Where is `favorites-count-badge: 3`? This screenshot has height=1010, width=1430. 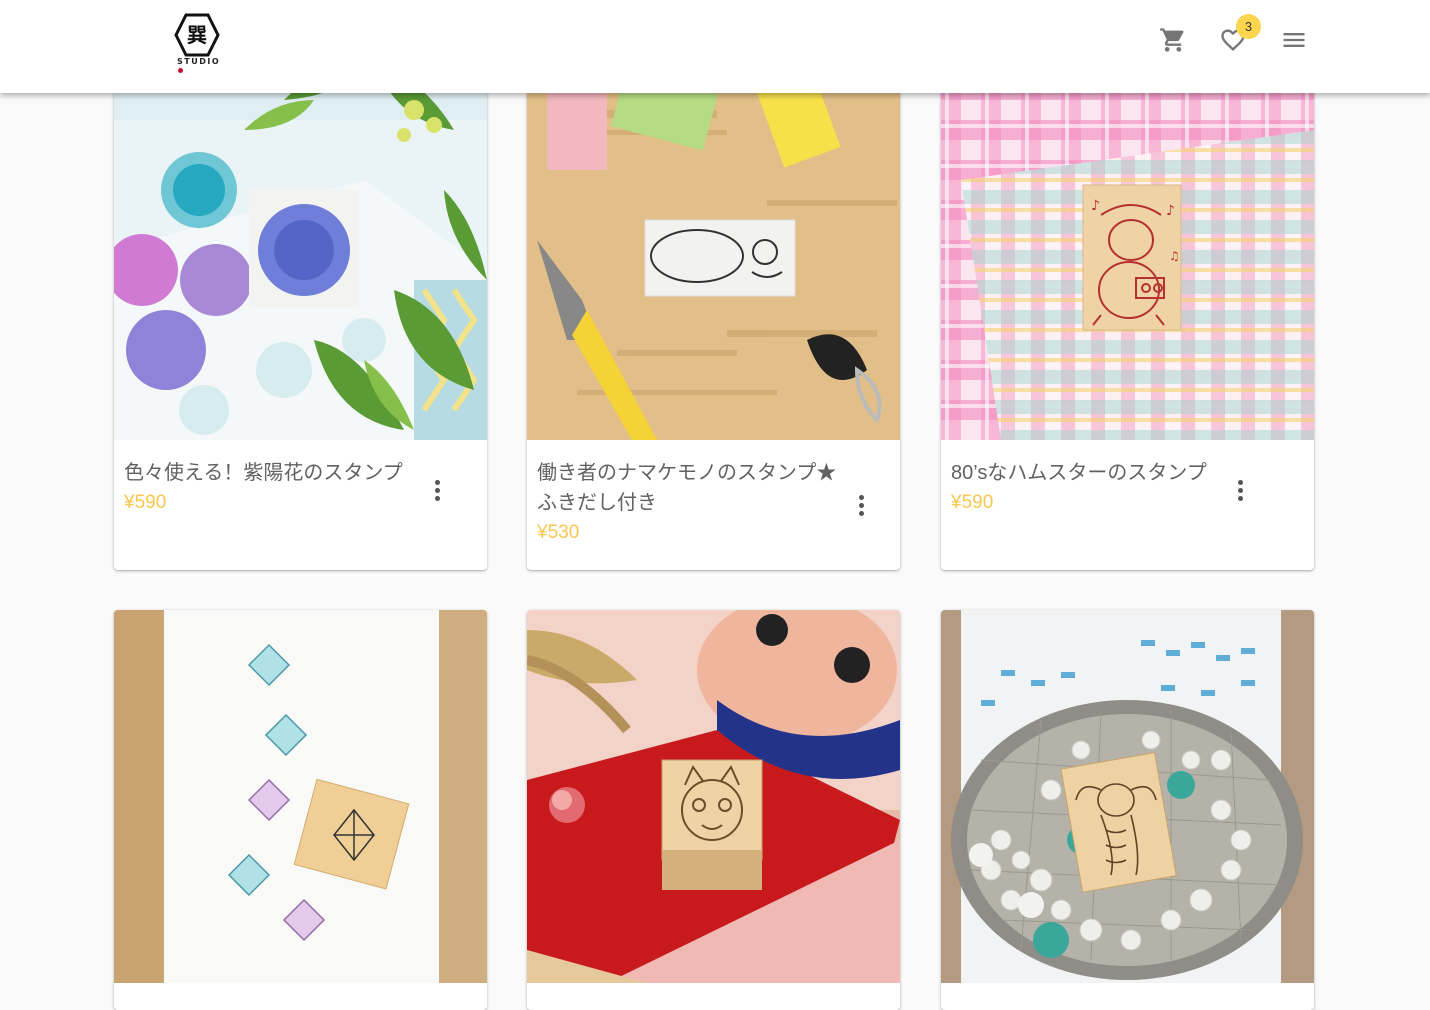
favorites-count-badge: 3 is located at coordinates (1248, 26).